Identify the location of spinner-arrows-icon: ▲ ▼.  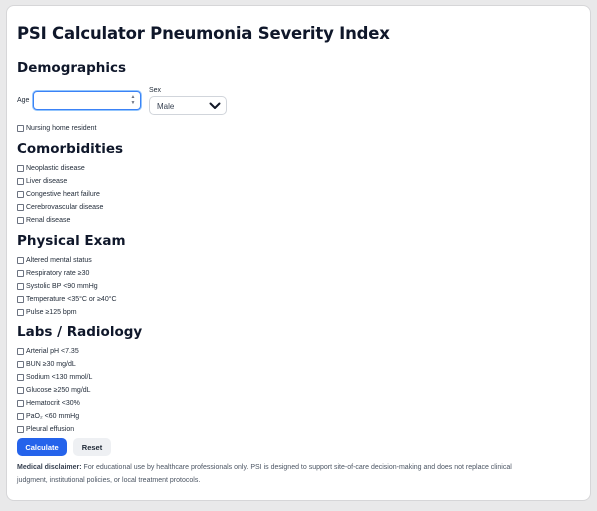
(133, 100).